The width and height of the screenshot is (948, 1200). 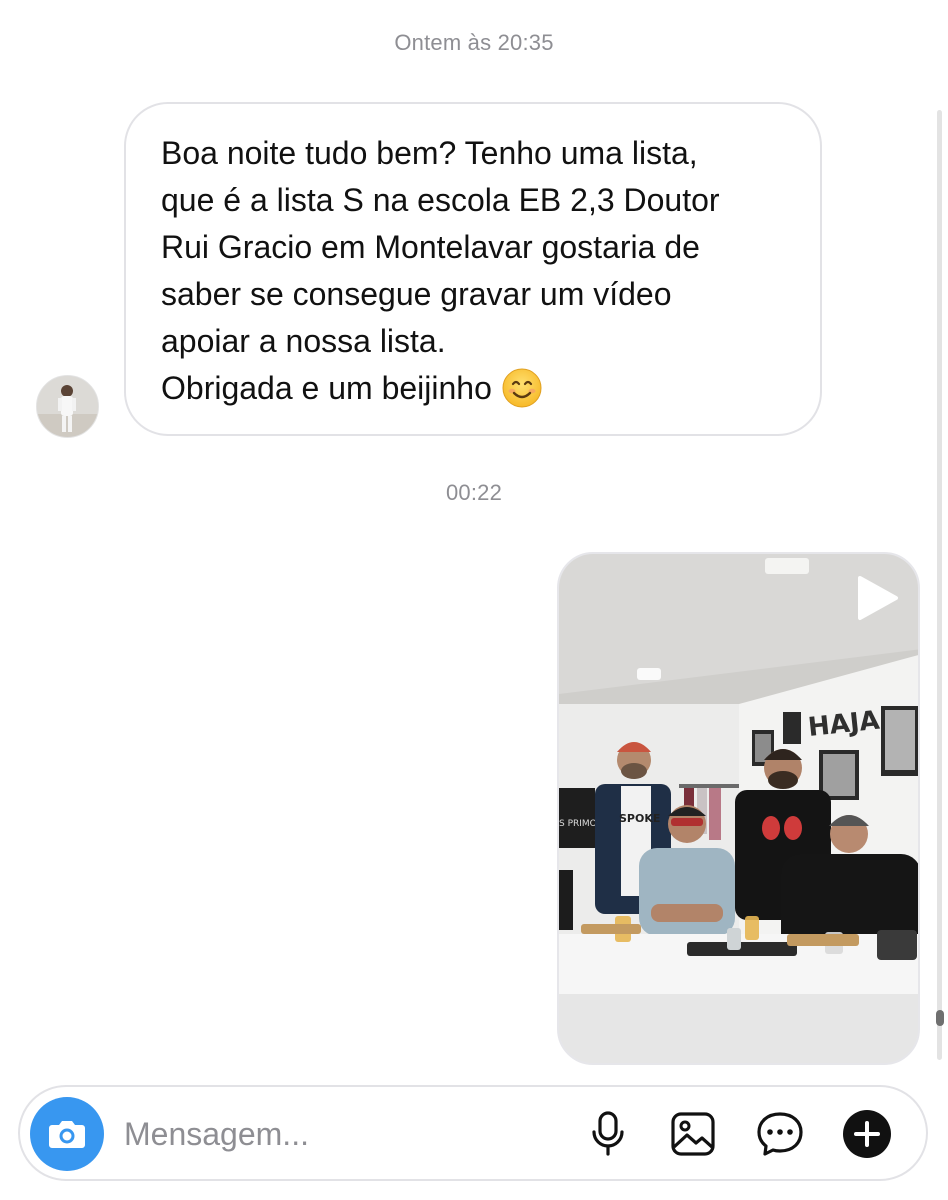 I want to click on microphone-icon, so click(x=608, y=1133).